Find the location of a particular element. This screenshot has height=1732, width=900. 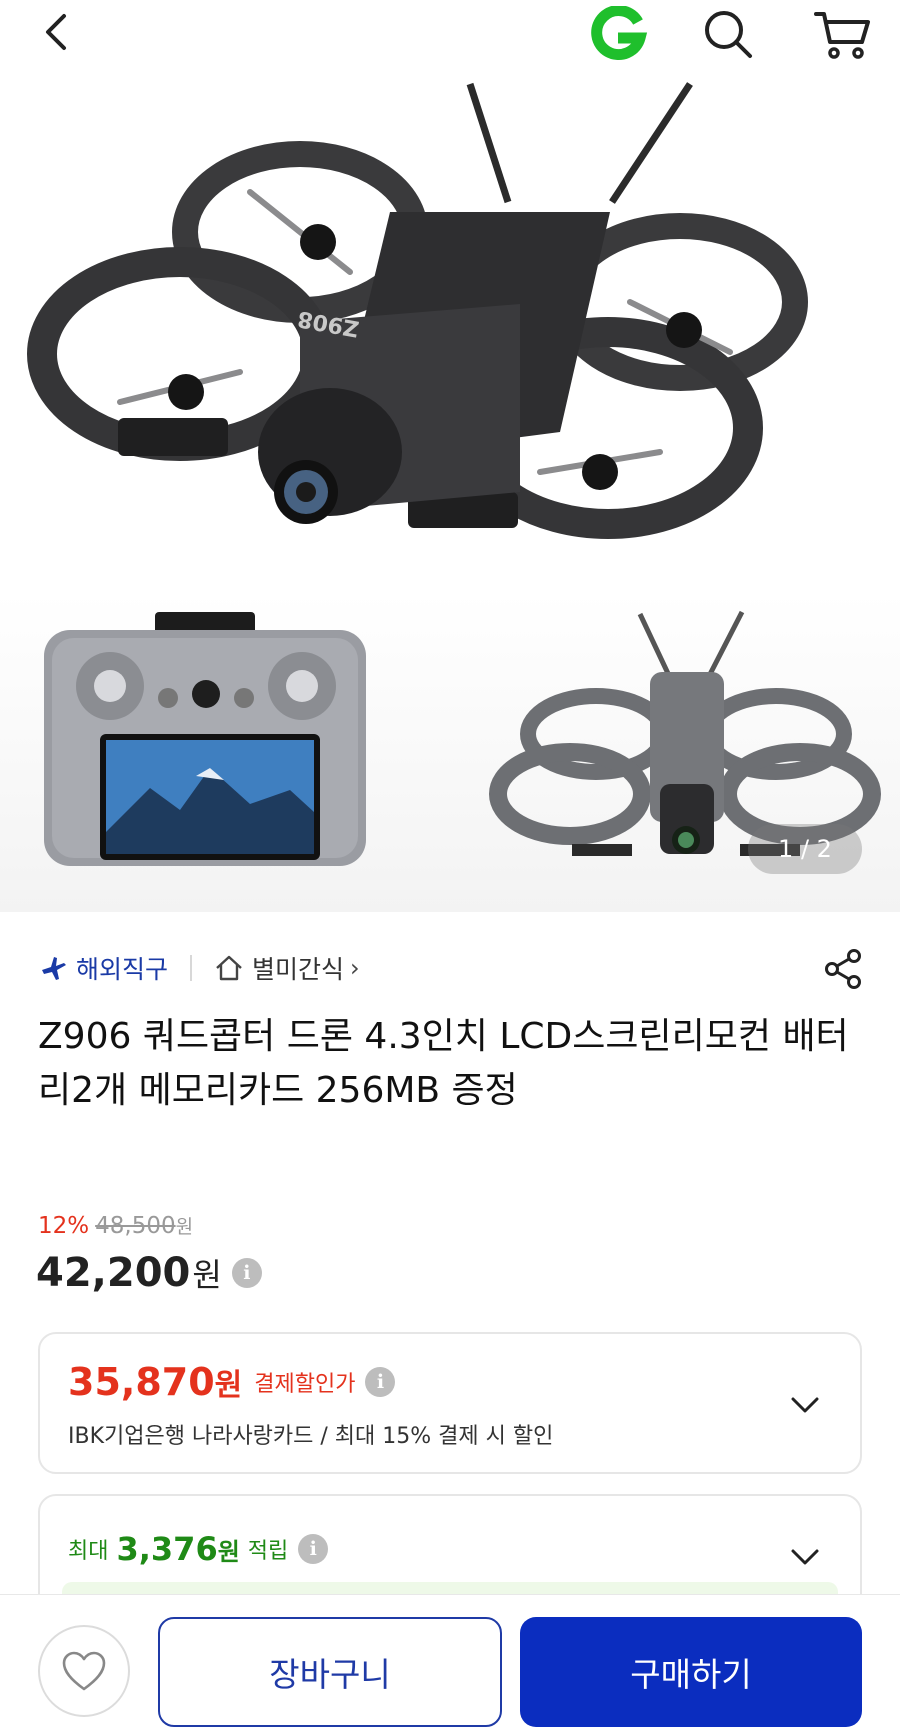

points-prefix: 최대 is located at coordinates (88, 1551).